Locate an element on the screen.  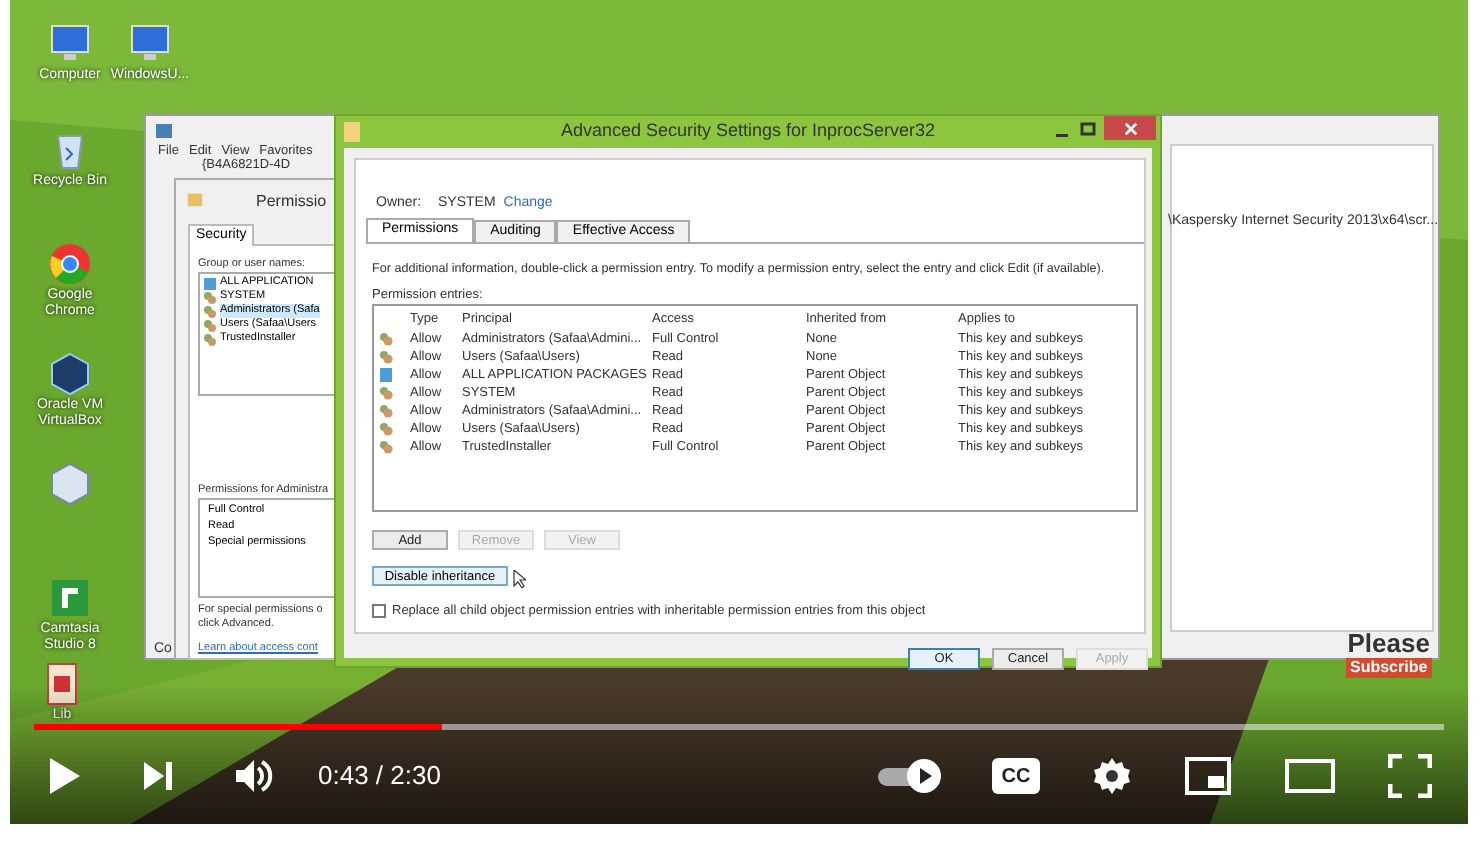
miniplayer-icon is located at coordinates (1208, 776).